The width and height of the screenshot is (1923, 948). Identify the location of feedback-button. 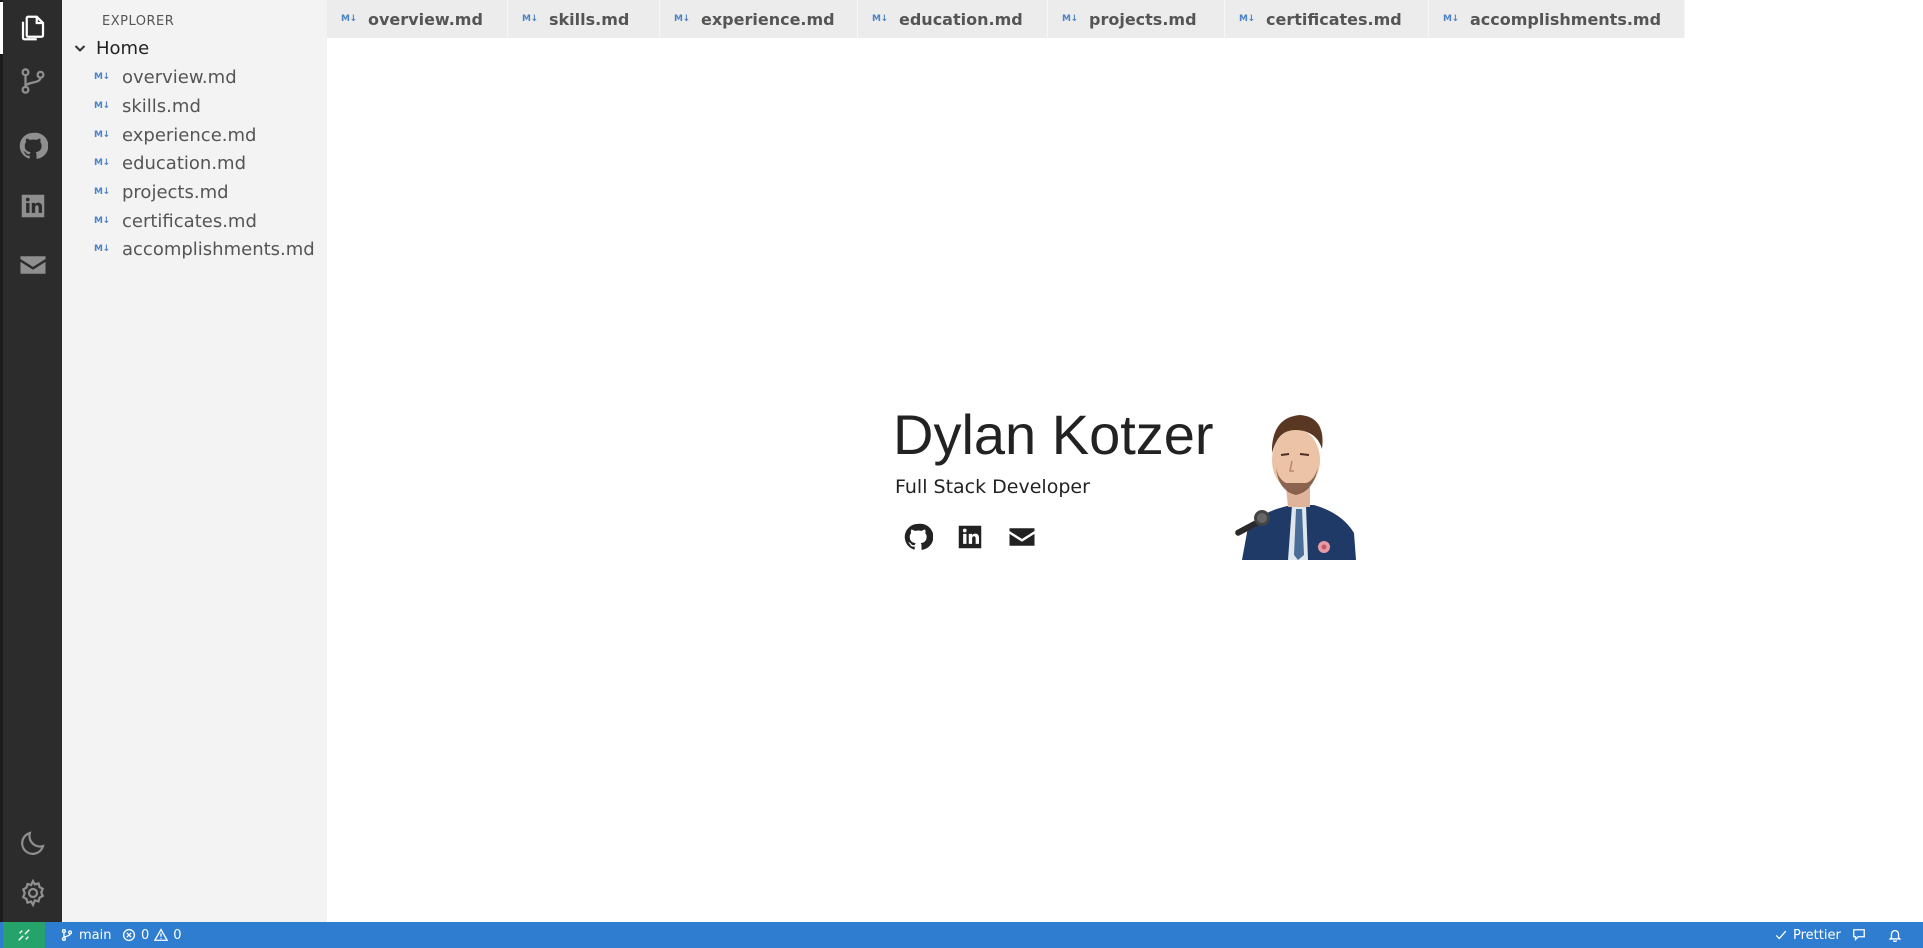
(1859, 935).